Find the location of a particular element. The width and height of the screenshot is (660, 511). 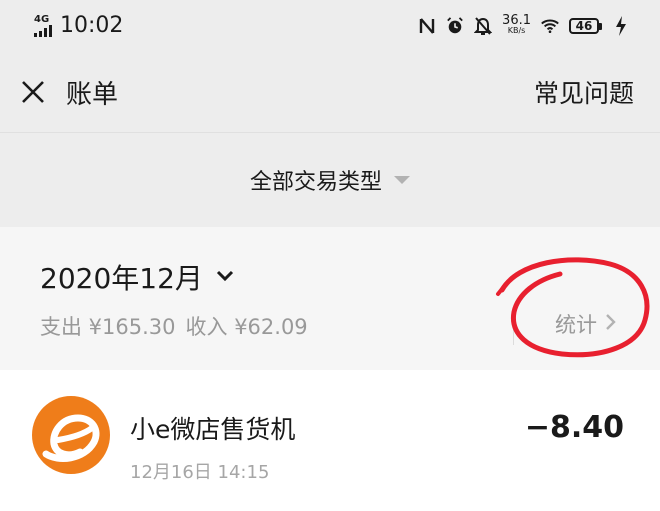

stats-label: 统计 is located at coordinates (576, 325).